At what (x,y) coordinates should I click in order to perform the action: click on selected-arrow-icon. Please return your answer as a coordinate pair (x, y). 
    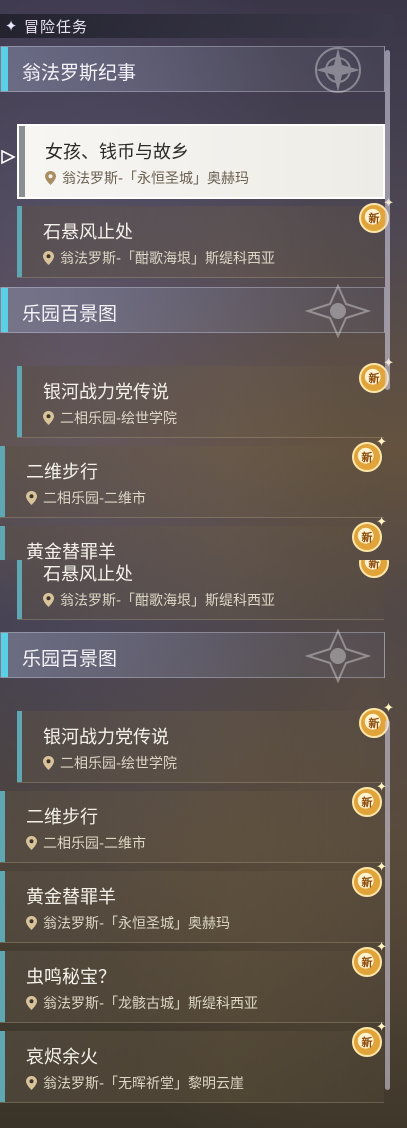
    Looking at the image, I should click on (8, 157).